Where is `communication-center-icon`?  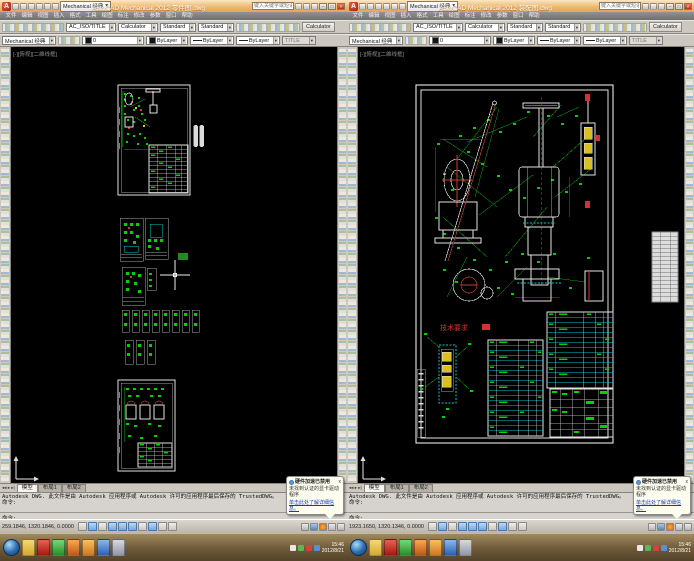
communication-center-icon is located at coordinates (306, 6).